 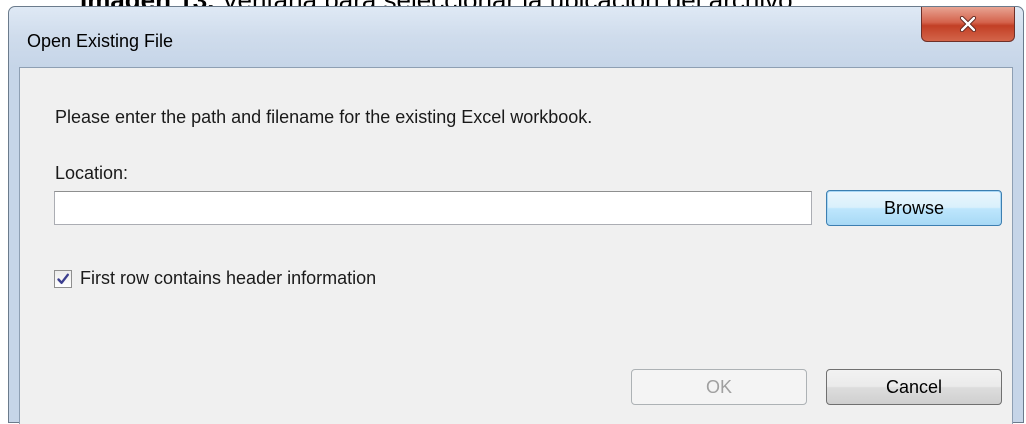 I want to click on title-bar: Open Existing File, so click(x=516, y=39).